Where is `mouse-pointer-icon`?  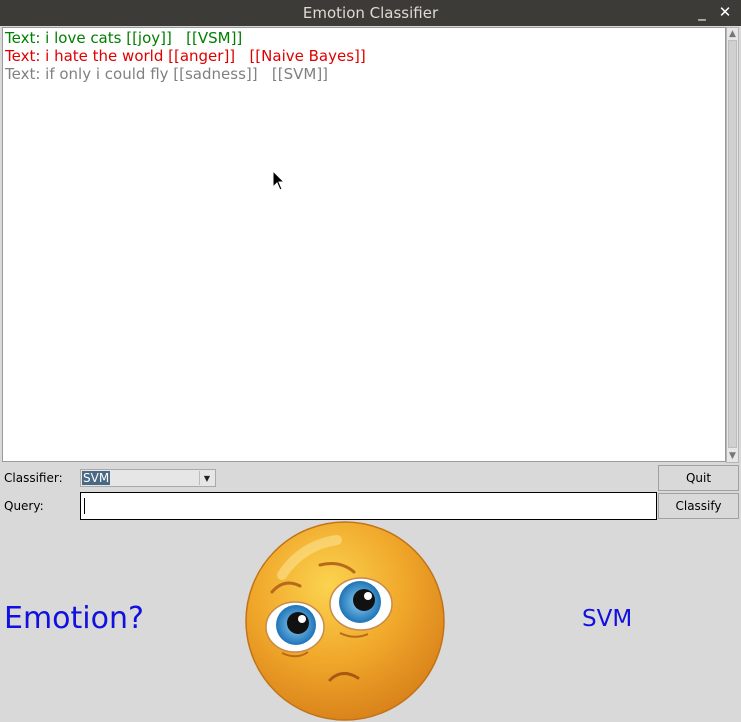
mouse-pointer-icon is located at coordinates (279, 180).